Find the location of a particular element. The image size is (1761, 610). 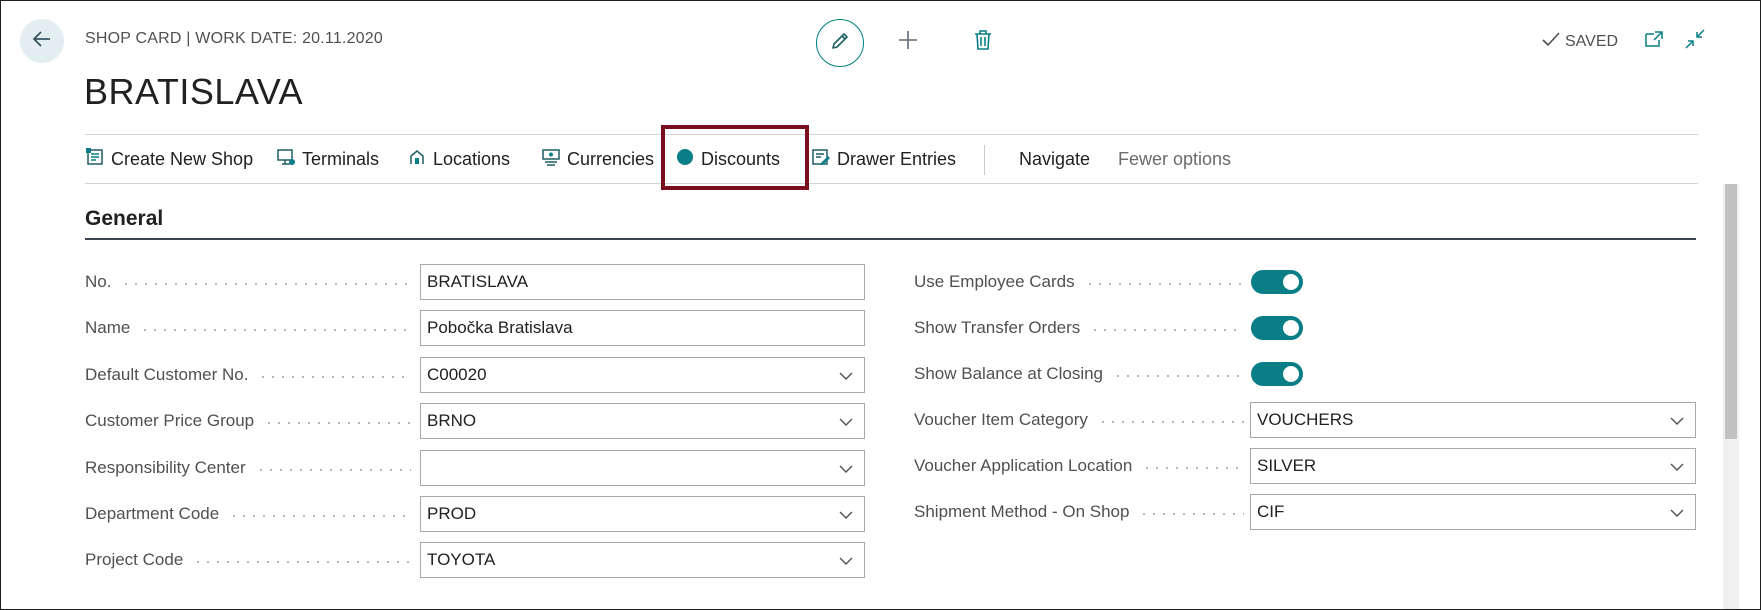

action-create-new-shop: Create New Shop is located at coordinates (169, 159).